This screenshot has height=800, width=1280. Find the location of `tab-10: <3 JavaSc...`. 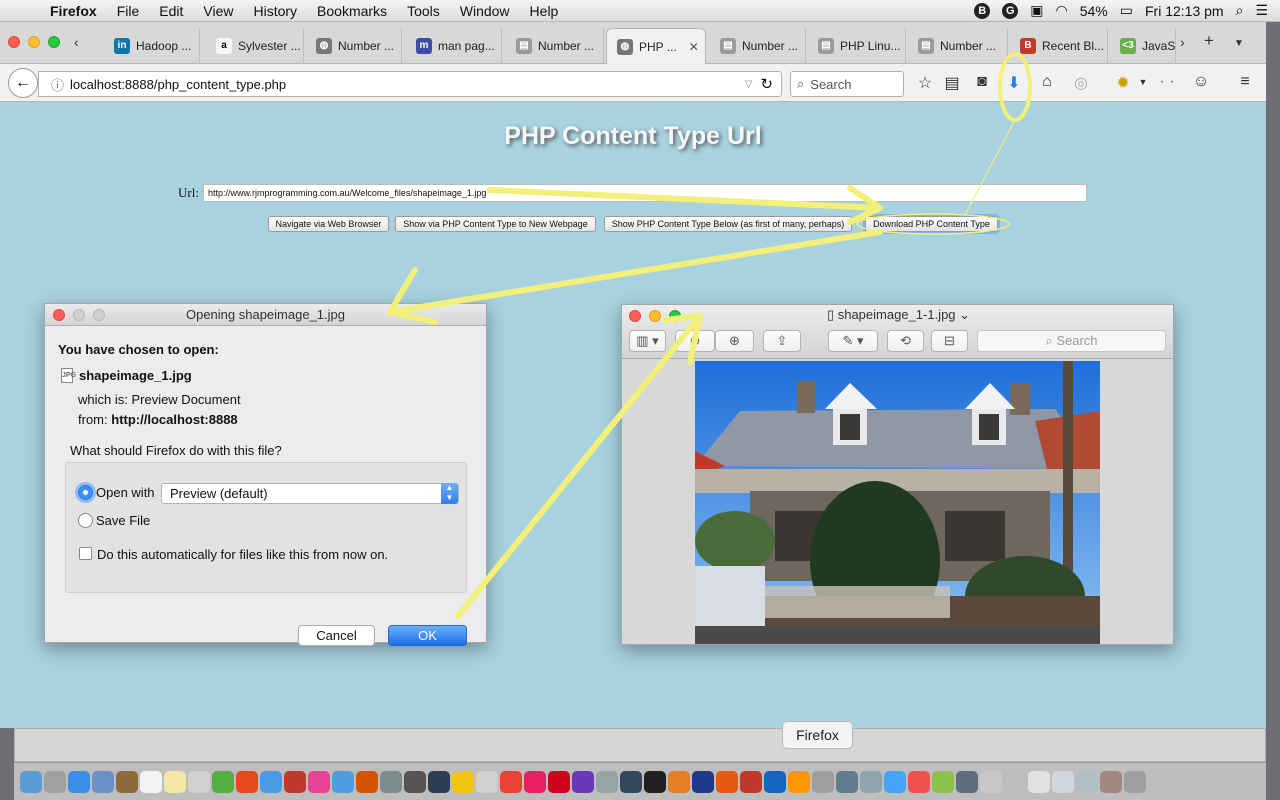

tab-10: <3 JavaSc... is located at coordinates (1143, 46).